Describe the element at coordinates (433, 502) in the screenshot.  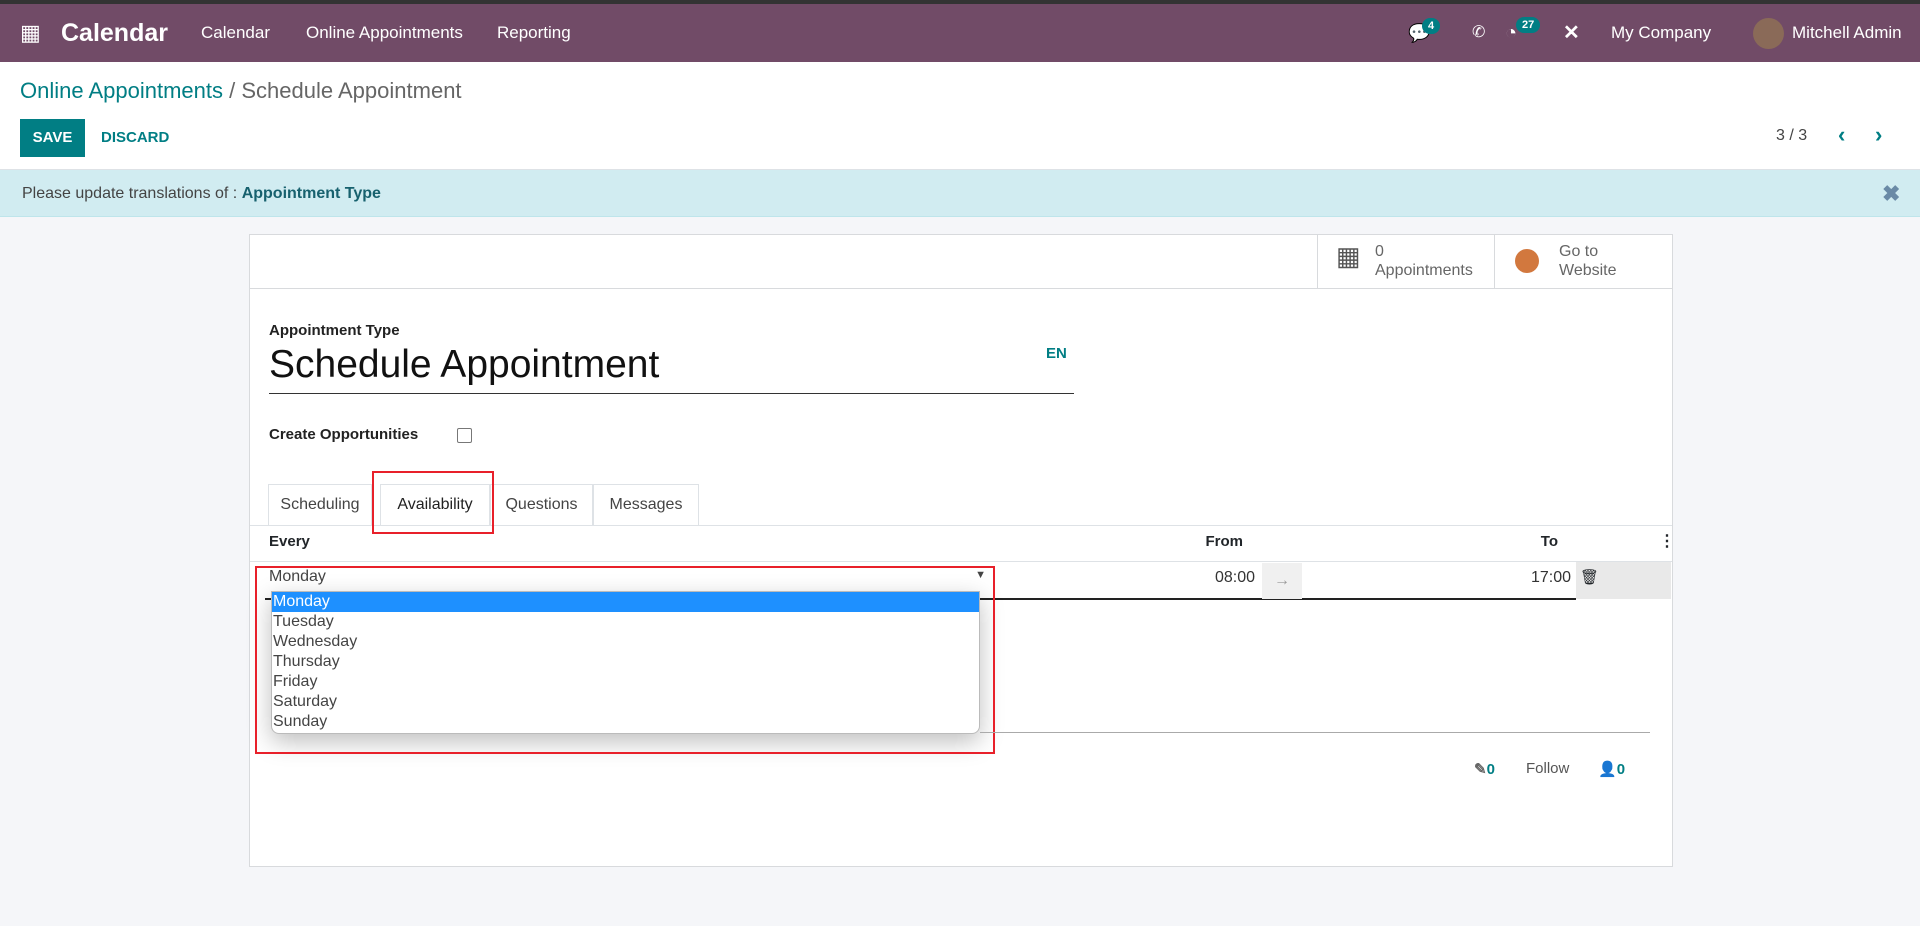
I see `highlight-availability-tab` at that location.